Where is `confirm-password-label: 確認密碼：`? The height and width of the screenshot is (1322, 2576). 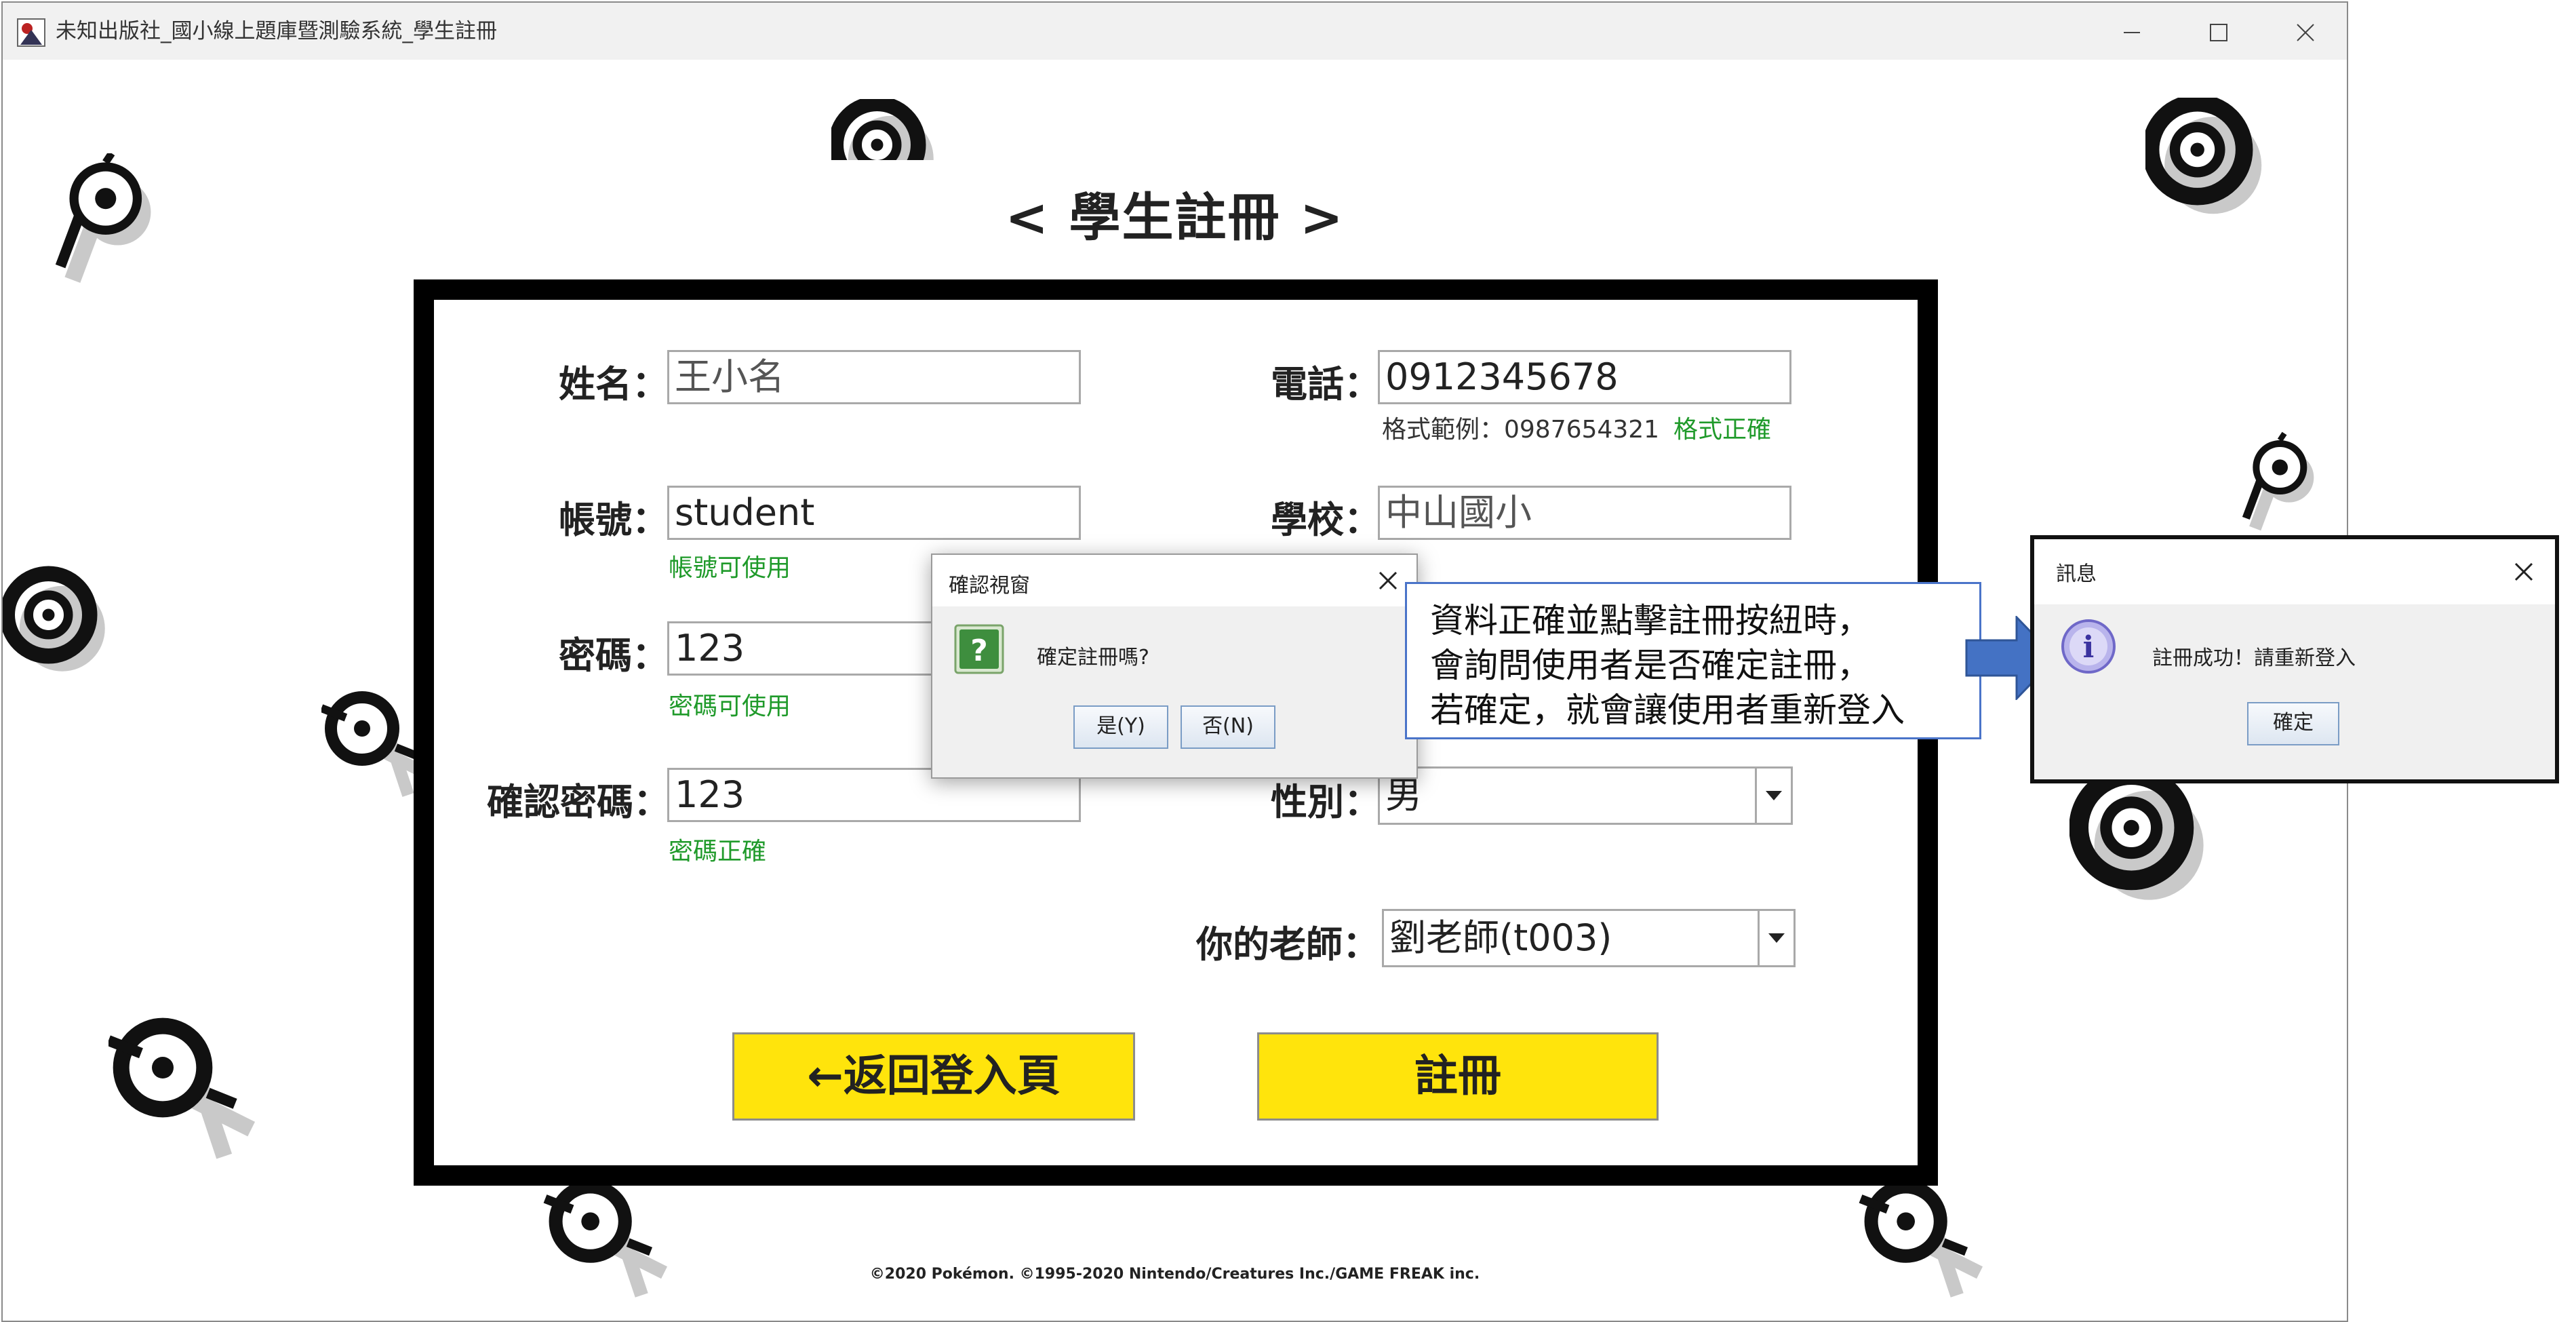 confirm-password-label: 確認密碼： is located at coordinates (579, 802).